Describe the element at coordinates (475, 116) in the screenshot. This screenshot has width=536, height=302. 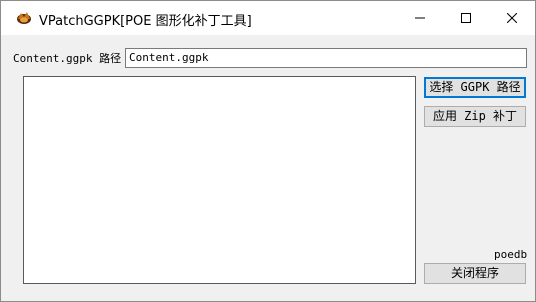
I see `apply-zip-patch-button: 应用 Zip 补丁` at that location.